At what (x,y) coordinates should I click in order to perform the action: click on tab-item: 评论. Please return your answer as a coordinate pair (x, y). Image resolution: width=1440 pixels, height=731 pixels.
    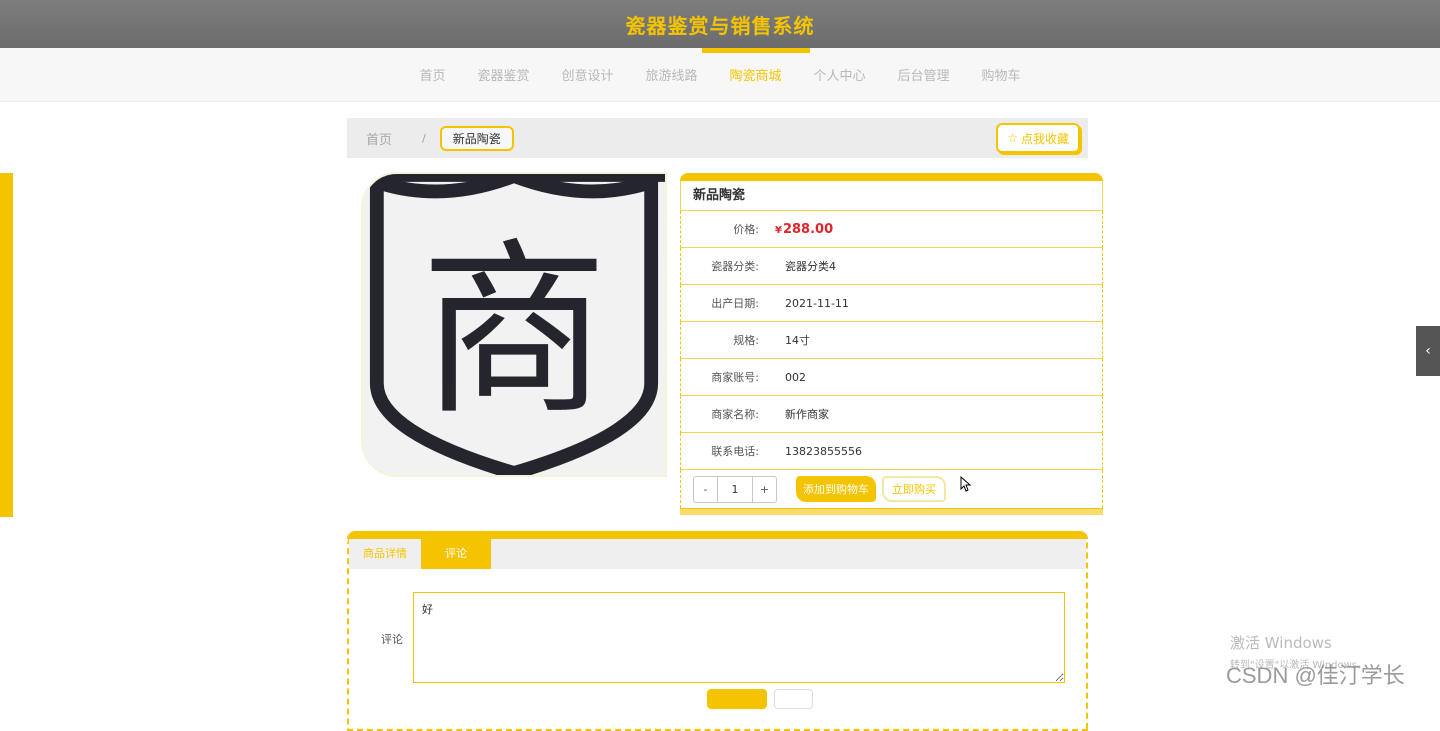
    Looking at the image, I should click on (456, 554).